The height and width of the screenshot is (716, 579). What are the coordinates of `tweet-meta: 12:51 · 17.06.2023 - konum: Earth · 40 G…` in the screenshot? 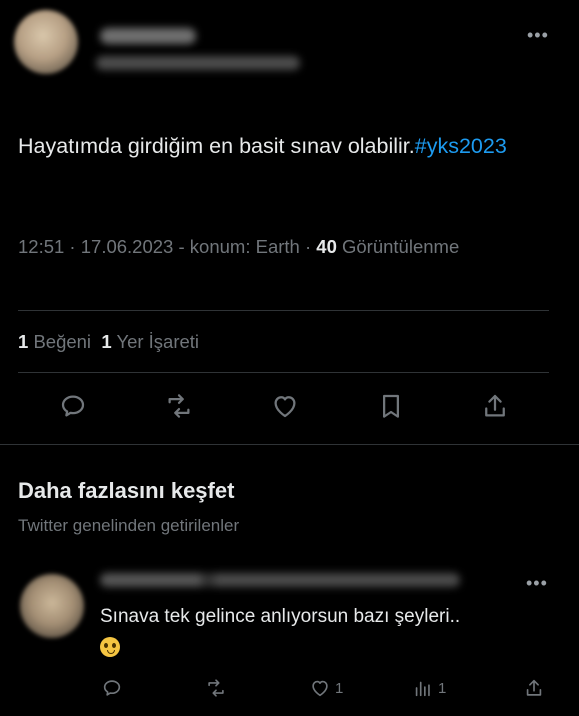 It's located at (239, 246).